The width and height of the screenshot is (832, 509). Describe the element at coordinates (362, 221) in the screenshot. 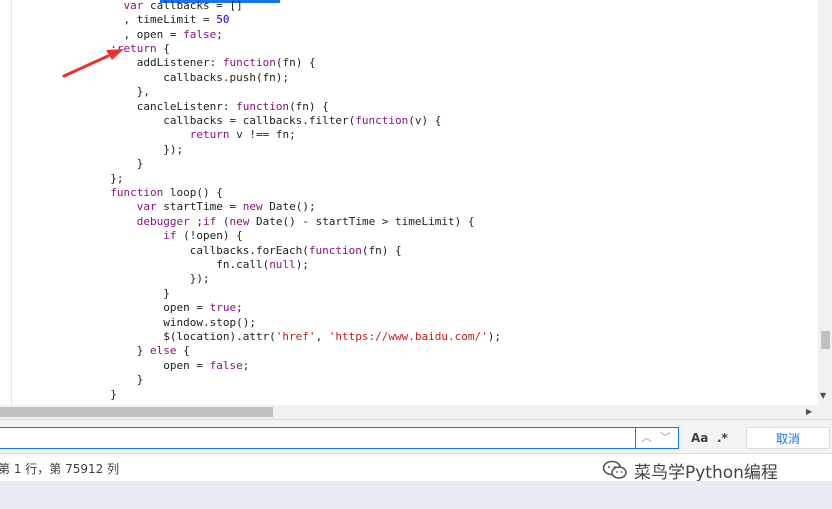

I see `code-token: Date() - startTime > timeLimit) {` at that location.